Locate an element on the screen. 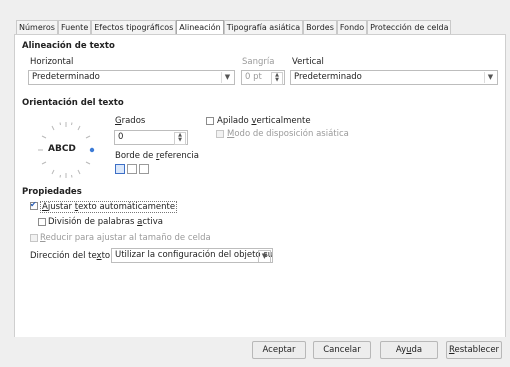 This screenshot has height=367, width=510. degrees-label: Grados is located at coordinates (130, 121).